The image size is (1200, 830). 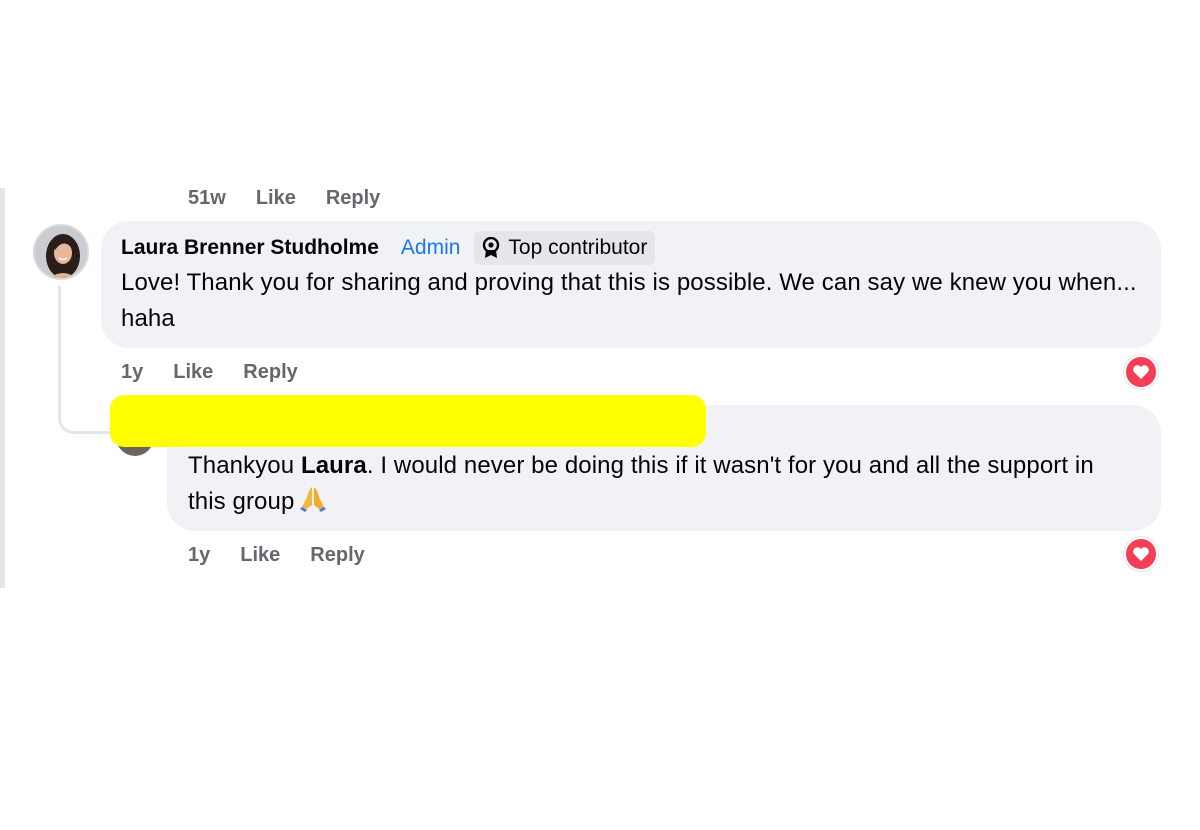 I want to click on admin-badge: Admin, so click(x=430, y=247).